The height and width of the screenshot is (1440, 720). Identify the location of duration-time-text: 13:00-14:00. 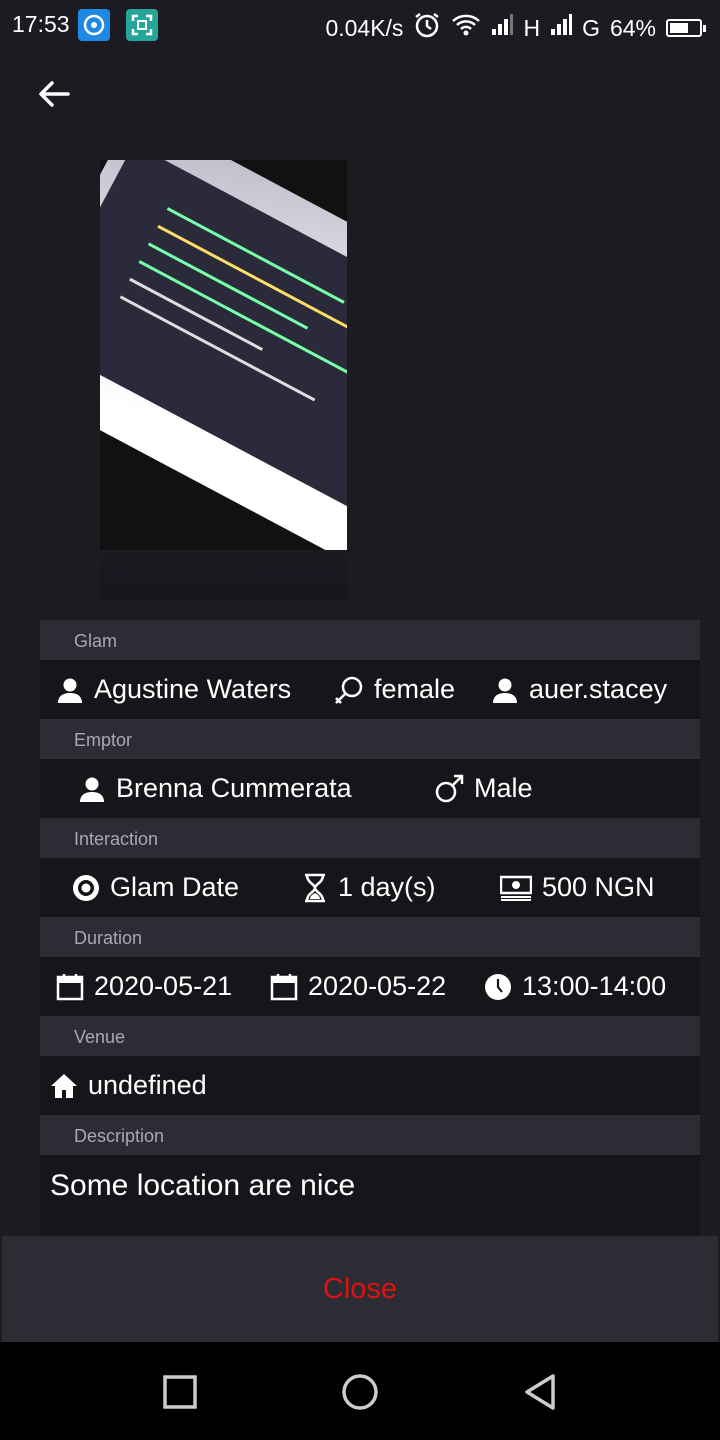
(594, 986).